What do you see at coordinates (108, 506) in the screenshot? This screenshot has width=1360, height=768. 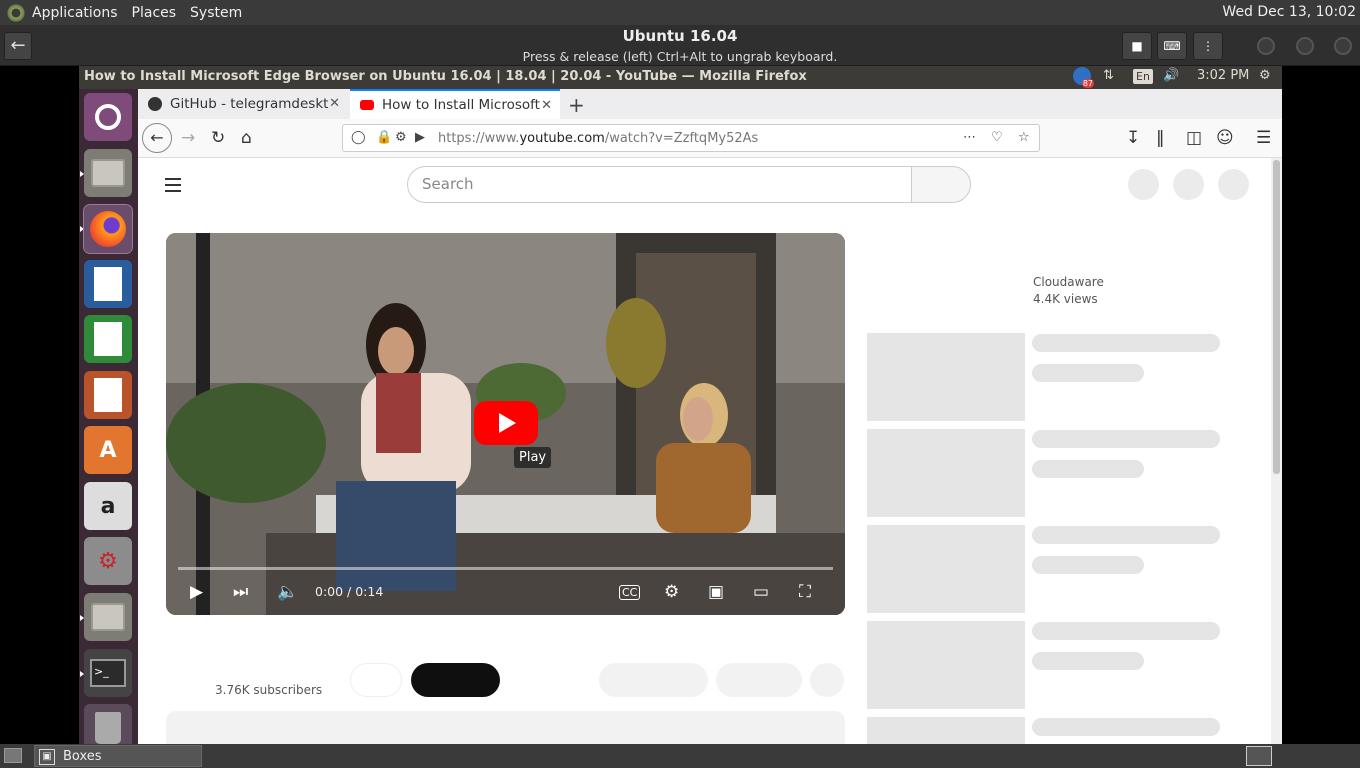 I see `amazon-icon: a` at bounding box center [108, 506].